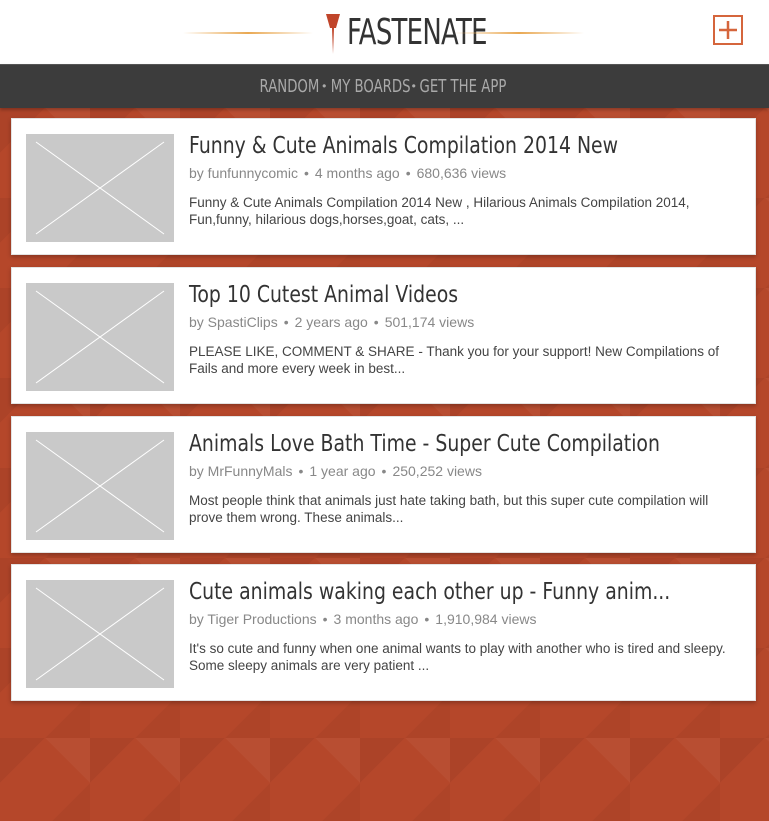 This screenshot has height=821, width=769. I want to click on logo-line-left, so click(248, 33).